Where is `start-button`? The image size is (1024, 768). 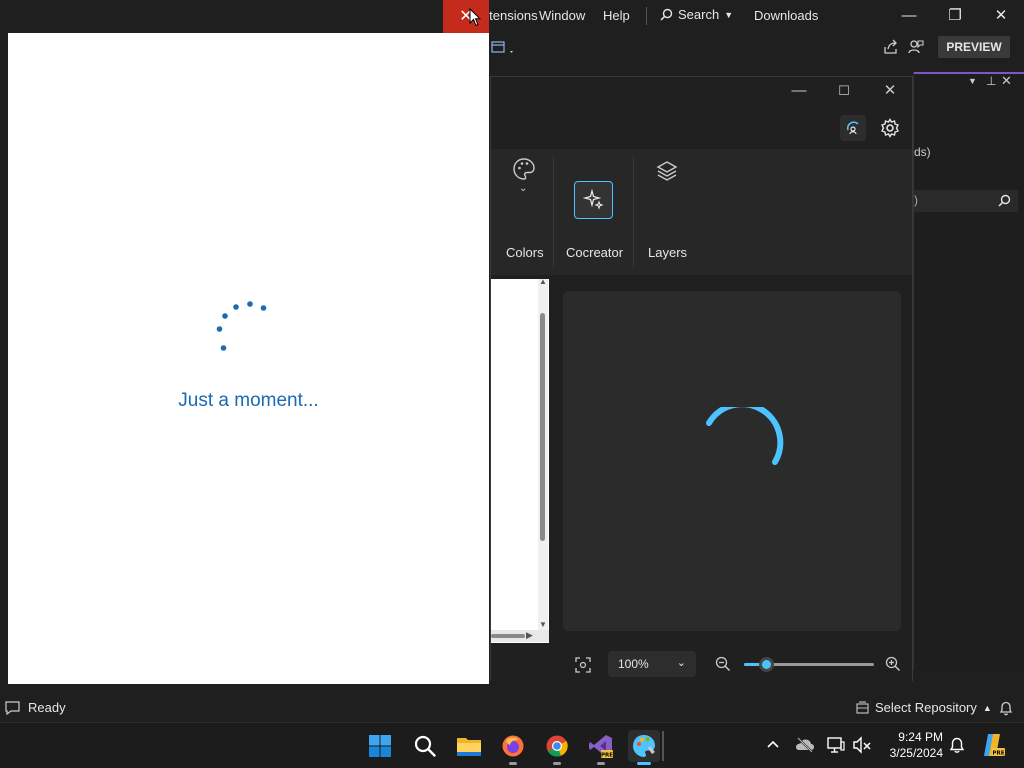 start-button is located at coordinates (380, 746).